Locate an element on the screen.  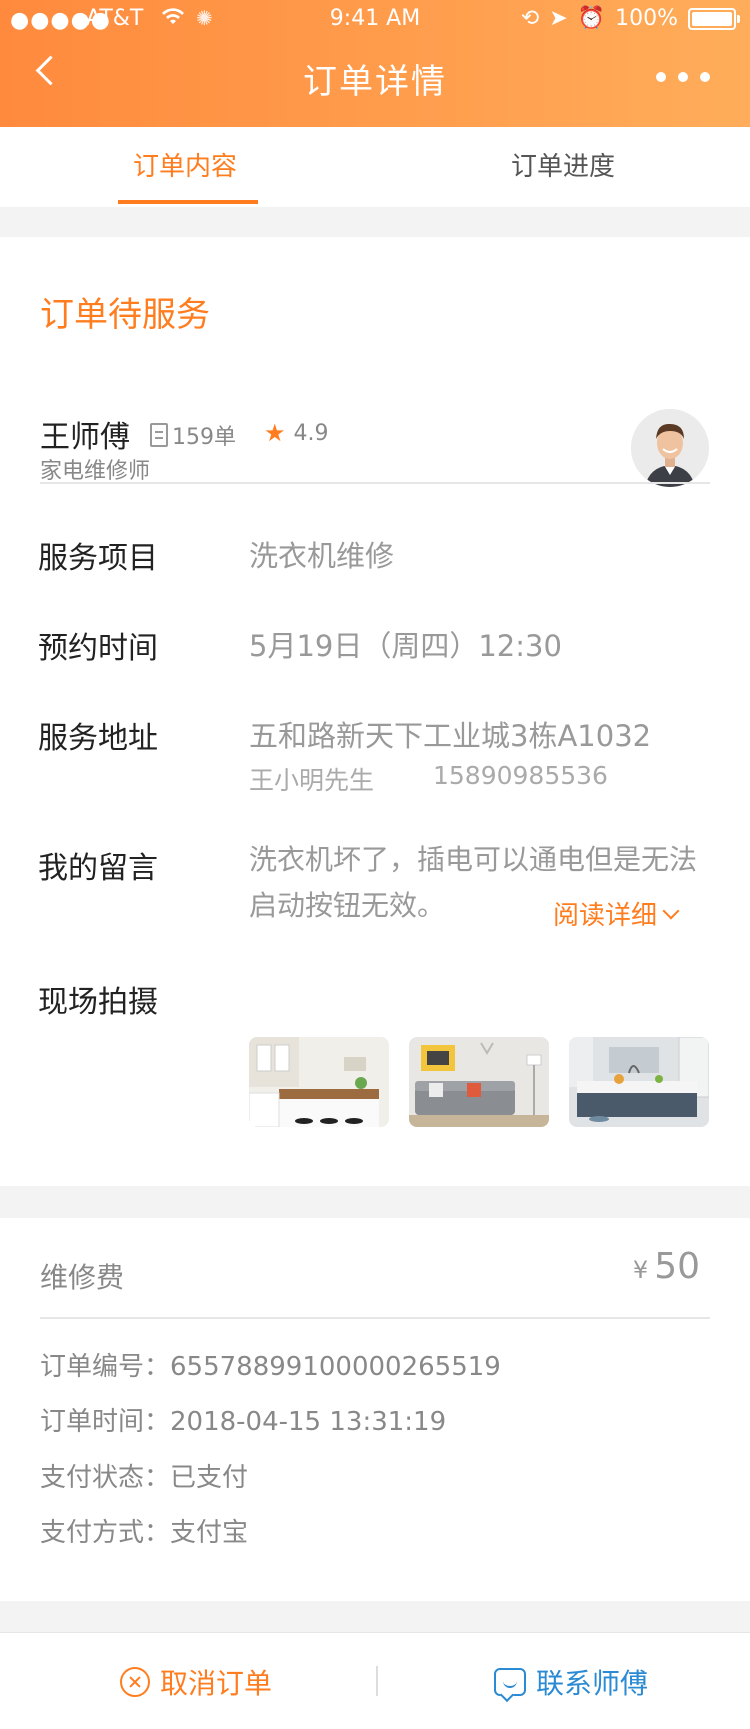
alarm-icon: ⏰ is located at coordinates (591, 18).